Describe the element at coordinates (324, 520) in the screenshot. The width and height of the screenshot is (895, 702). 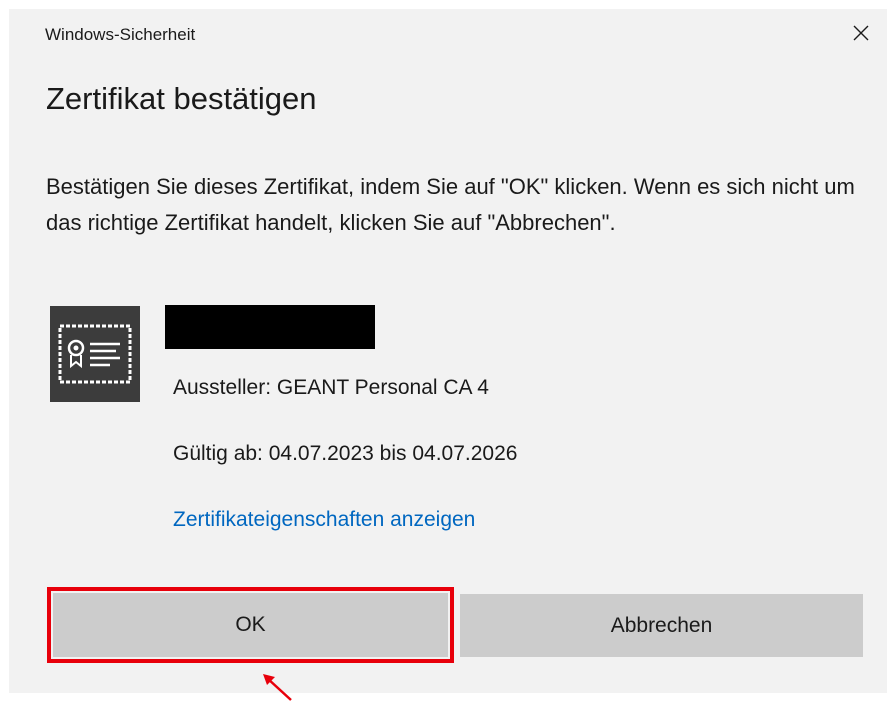
I see `certificate-properties-link: Zertifikateigenschaften anzeigen` at that location.